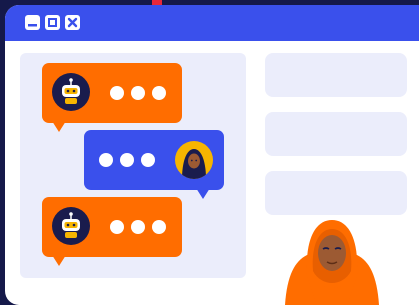  Describe the element at coordinates (212, 23) in the screenshot. I see `title-bar` at that location.